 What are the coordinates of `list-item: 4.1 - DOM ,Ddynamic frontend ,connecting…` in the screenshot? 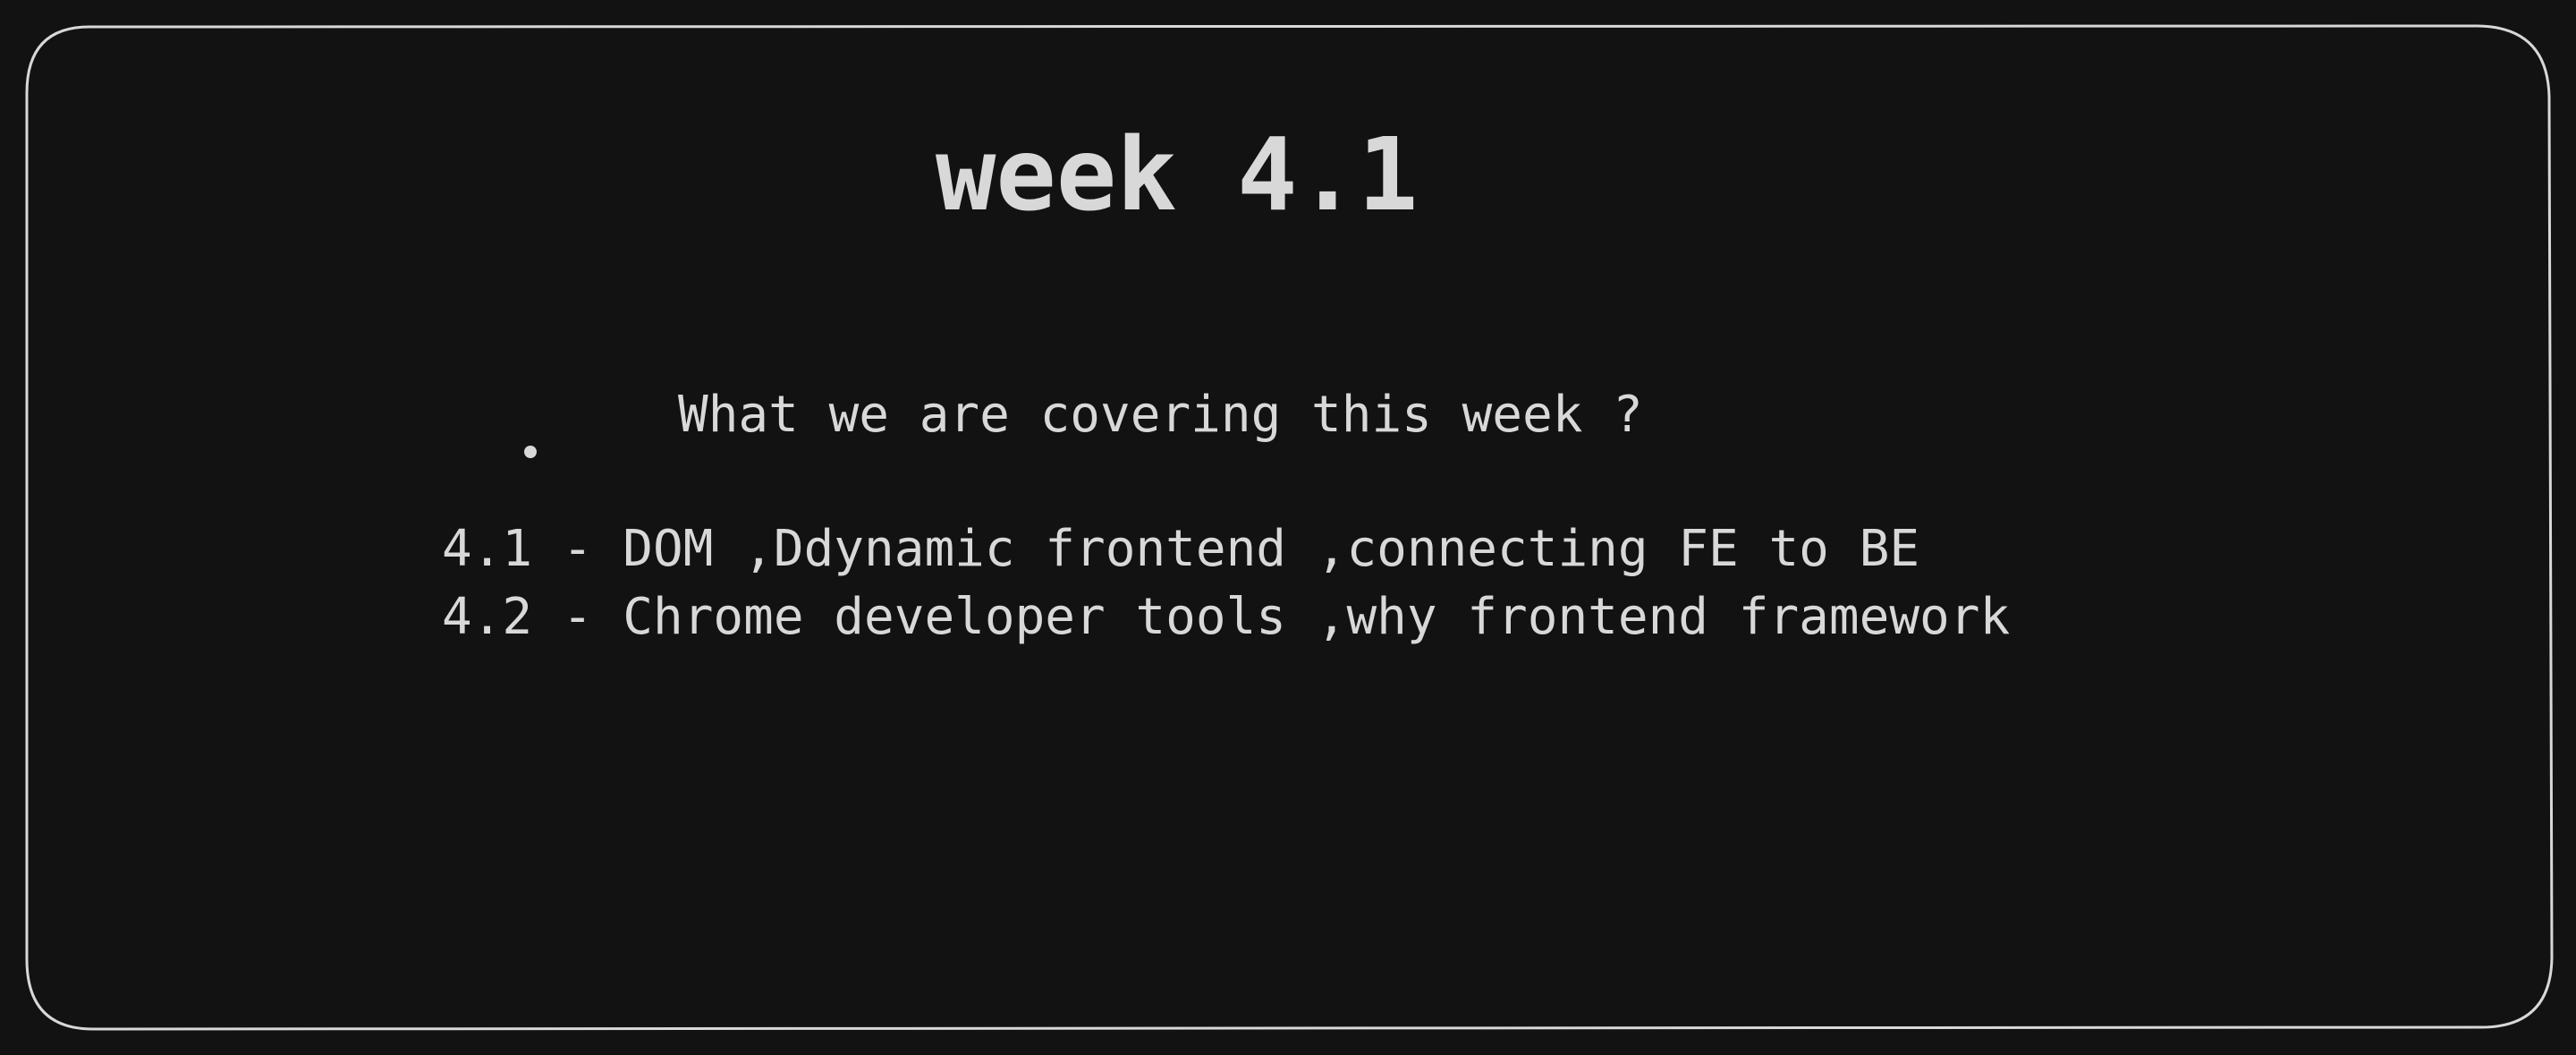 It's located at (1181, 549).